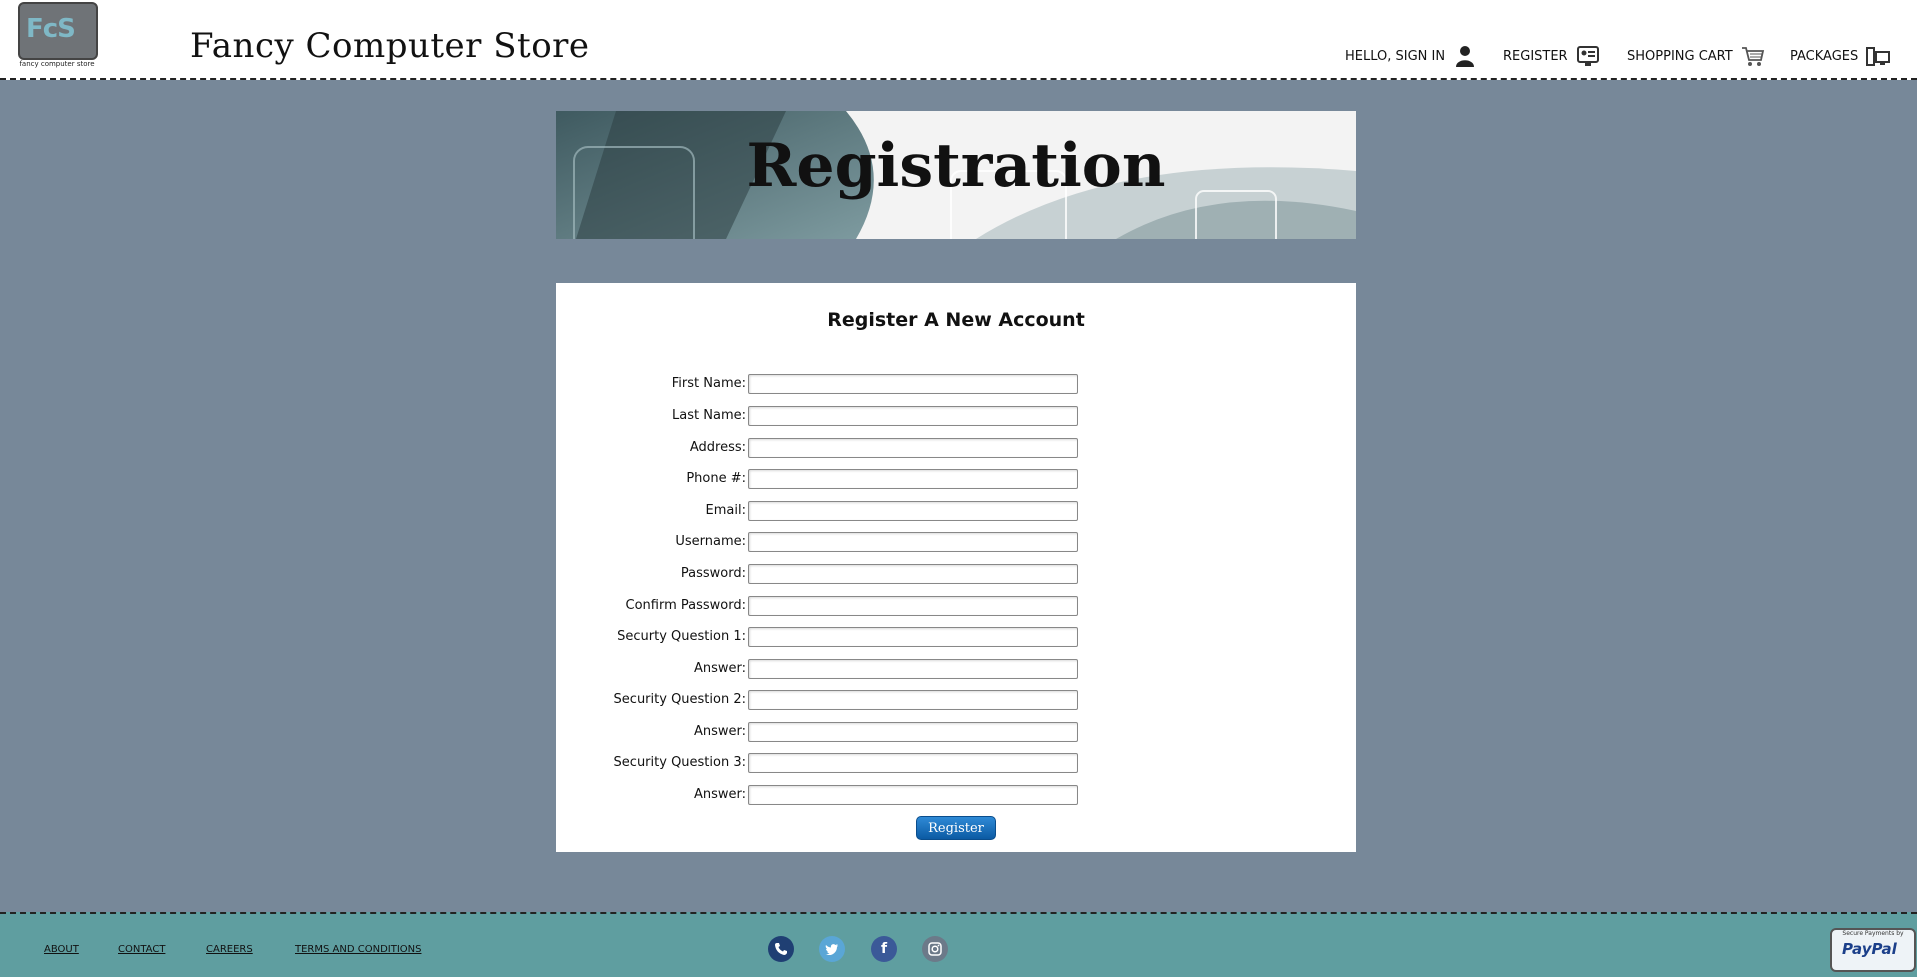  What do you see at coordinates (1535, 56) in the screenshot?
I see `nav-register-label: Register` at bounding box center [1535, 56].